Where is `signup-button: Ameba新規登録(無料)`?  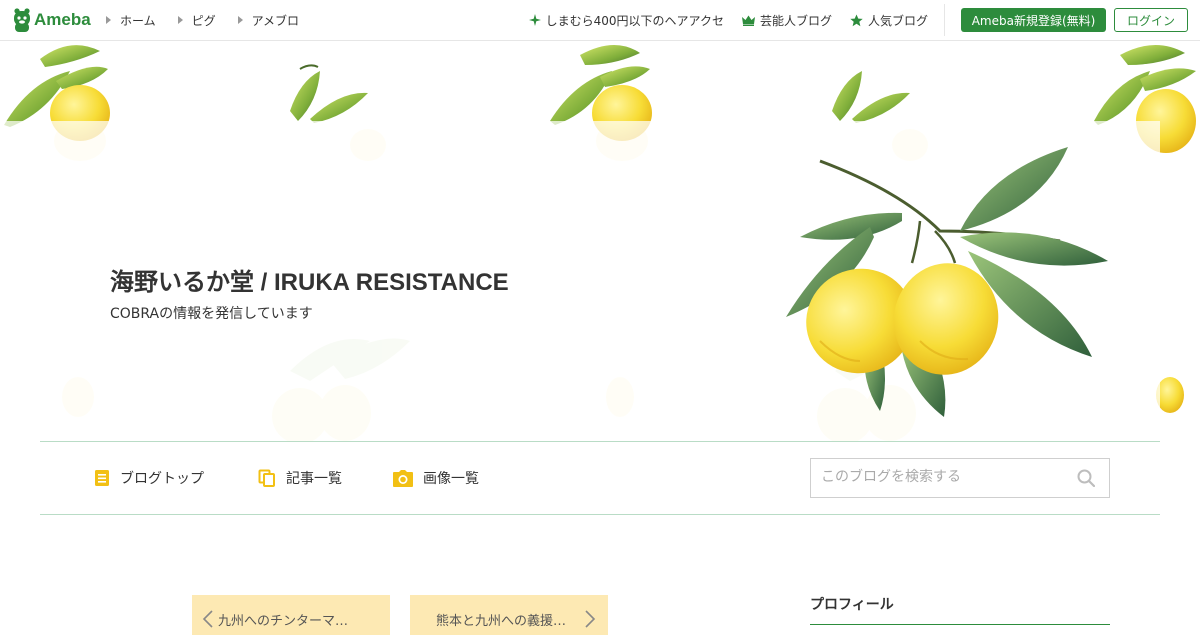 signup-button: Ameba新規登録(無料) is located at coordinates (1033, 20).